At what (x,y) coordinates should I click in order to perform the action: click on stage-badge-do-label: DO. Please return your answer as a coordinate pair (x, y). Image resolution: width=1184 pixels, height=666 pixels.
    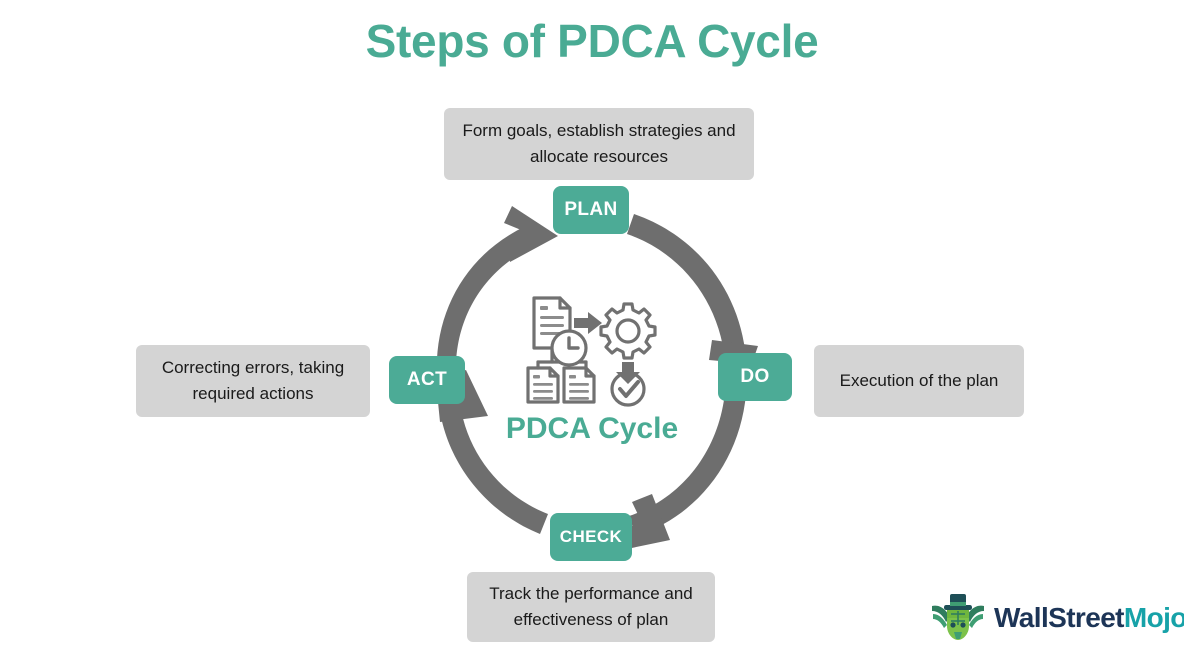
    Looking at the image, I should click on (755, 376).